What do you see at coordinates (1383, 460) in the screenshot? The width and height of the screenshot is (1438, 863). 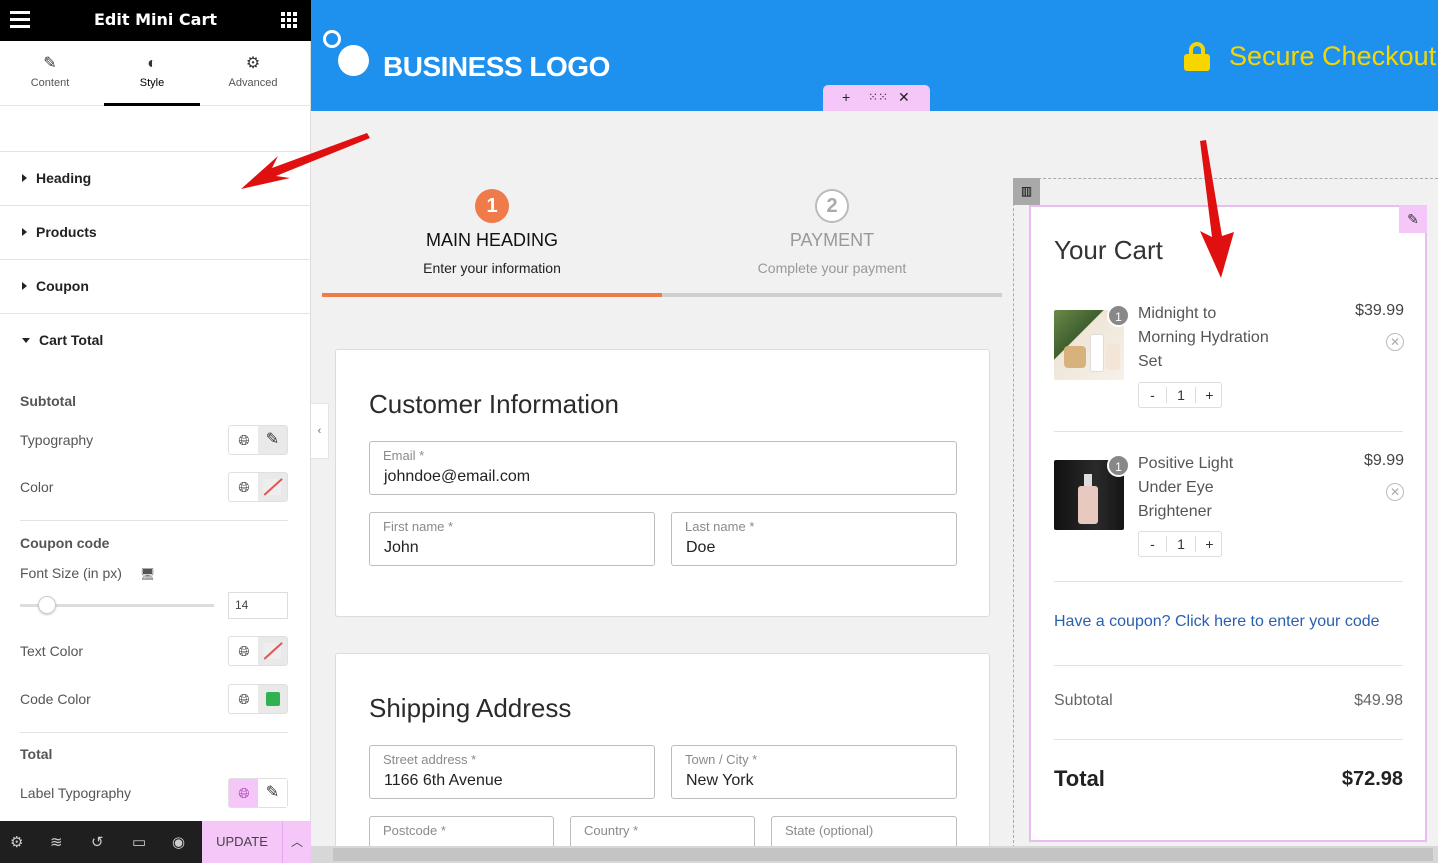 I see `product-price: $9.99` at bounding box center [1383, 460].